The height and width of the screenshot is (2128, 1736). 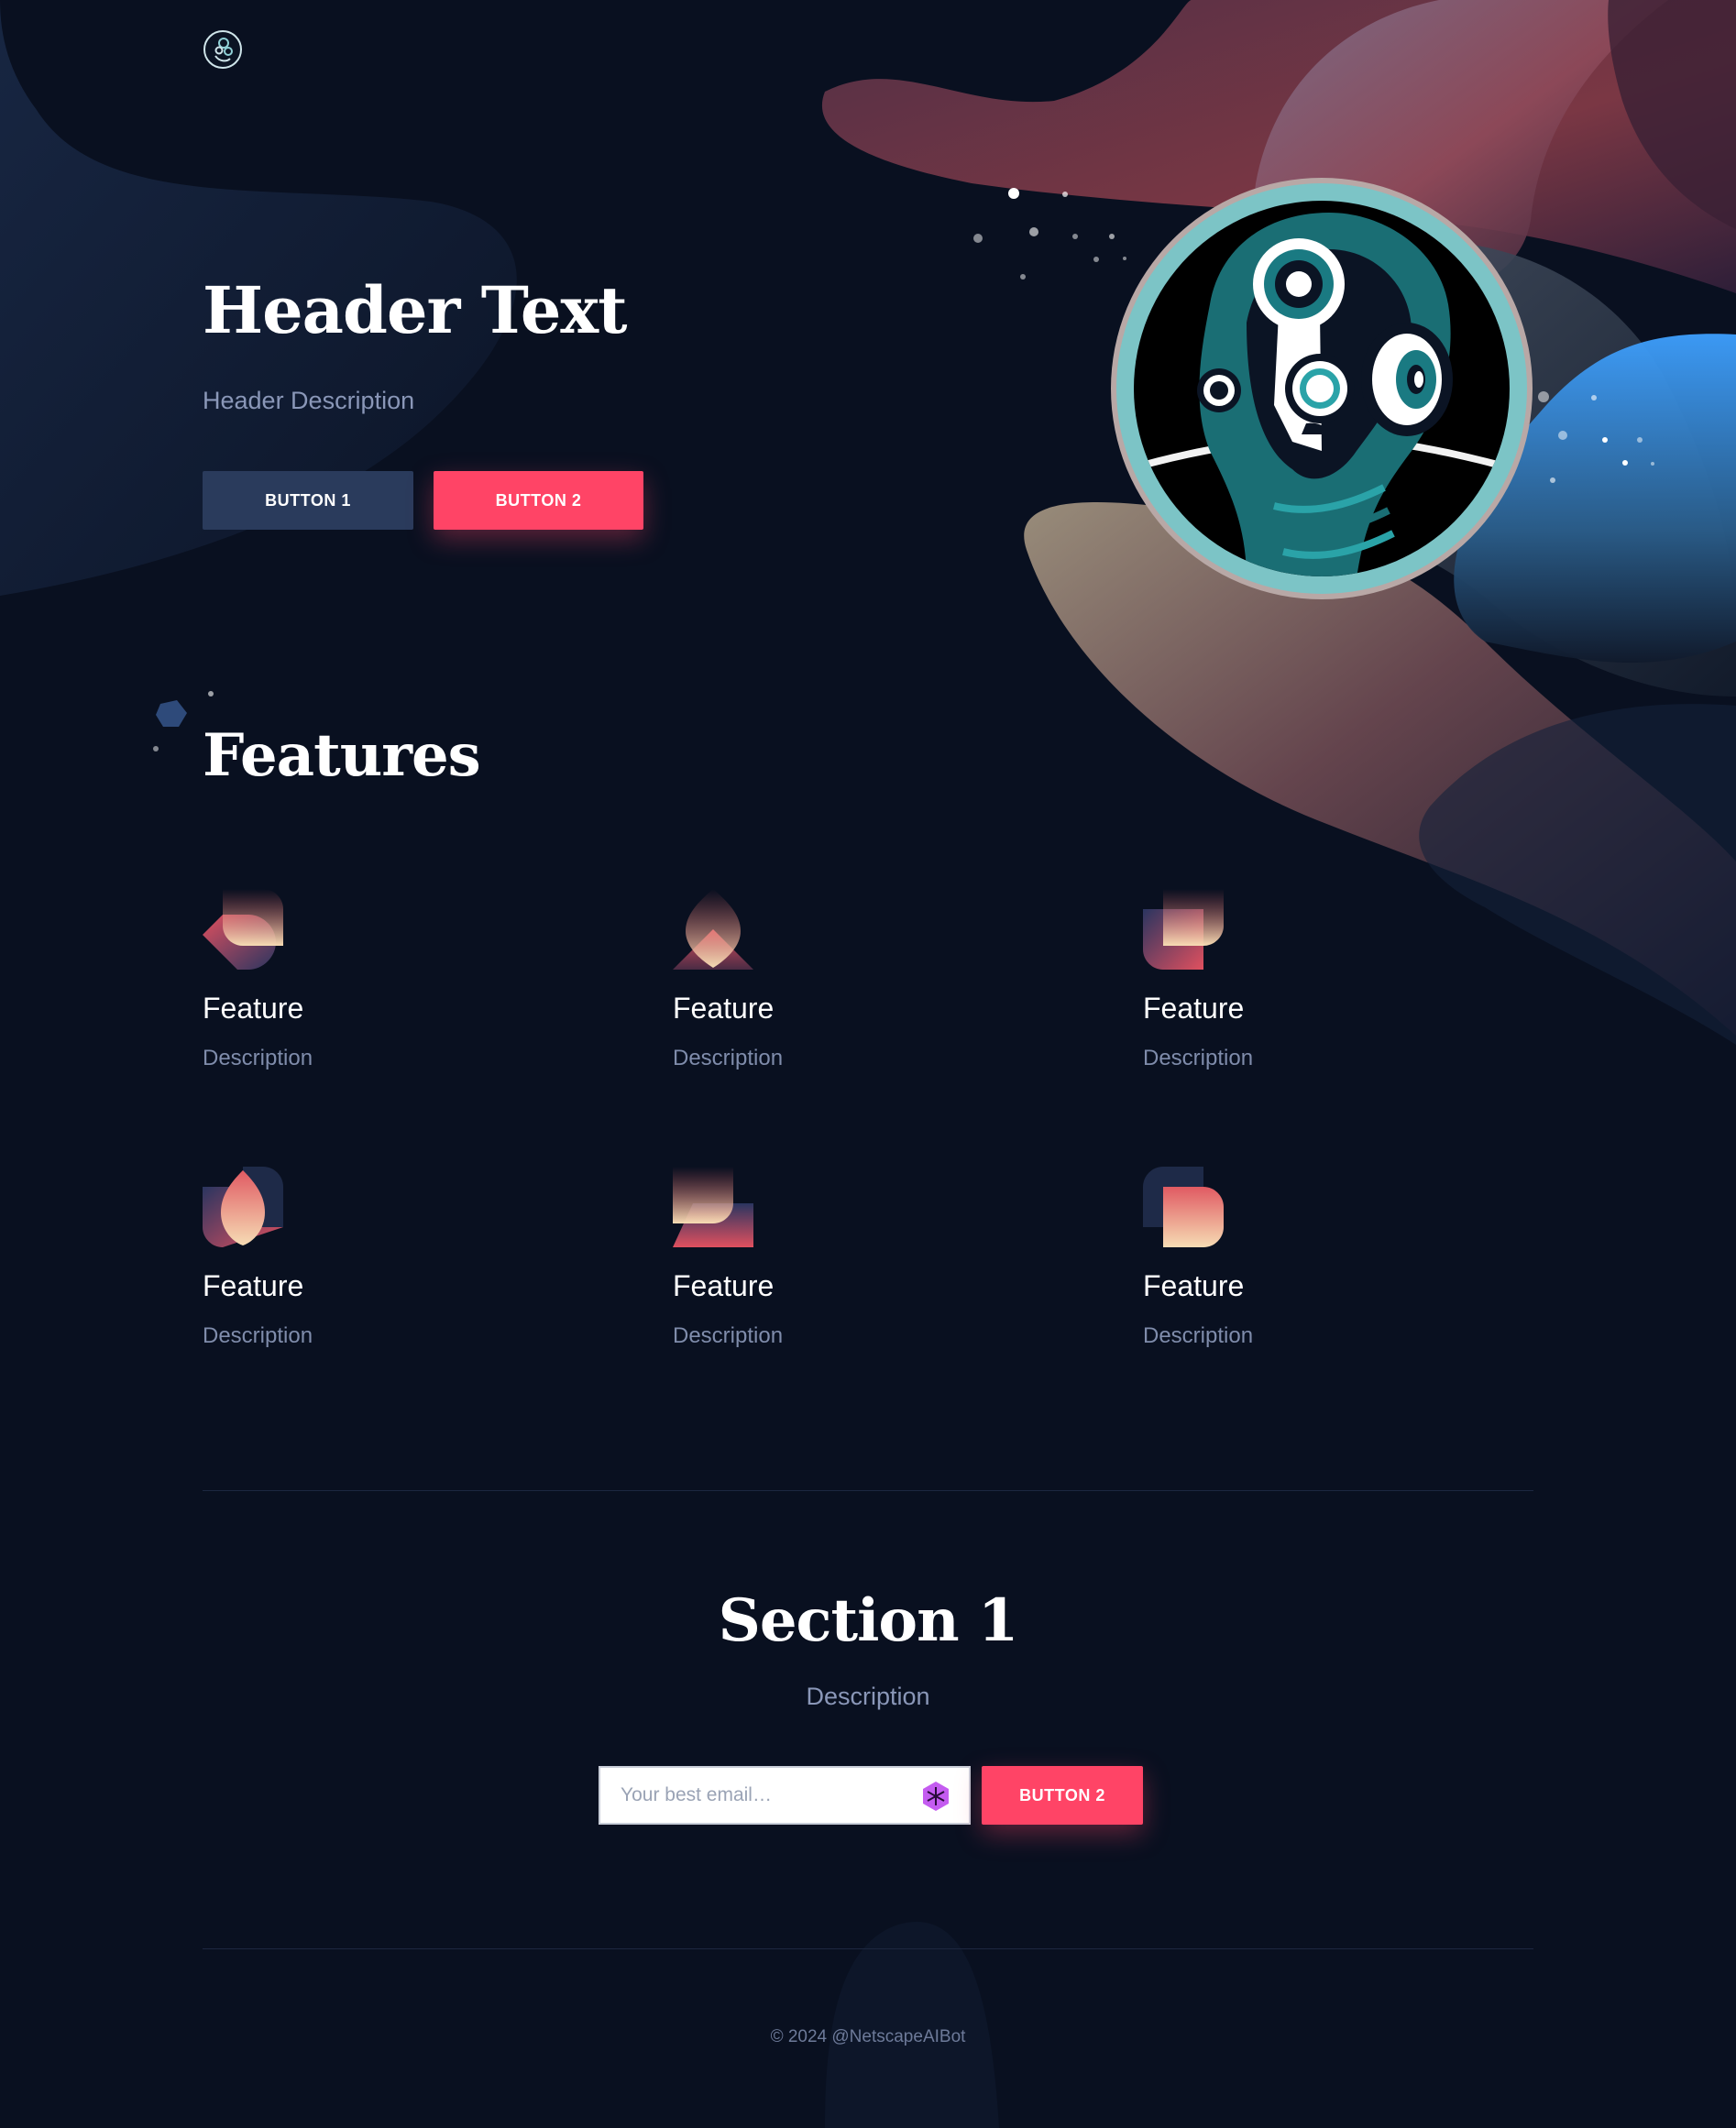 What do you see at coordinates (868, 1696) in the screenshot?
I see `section-description: Description` at bounding box center [868, 1696].